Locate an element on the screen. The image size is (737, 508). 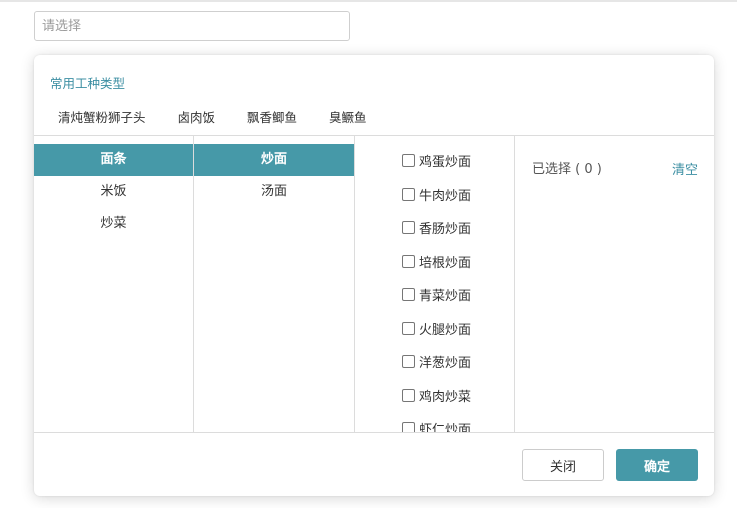
category-item-noodles: 面条 is located at coordinates (113, 160).